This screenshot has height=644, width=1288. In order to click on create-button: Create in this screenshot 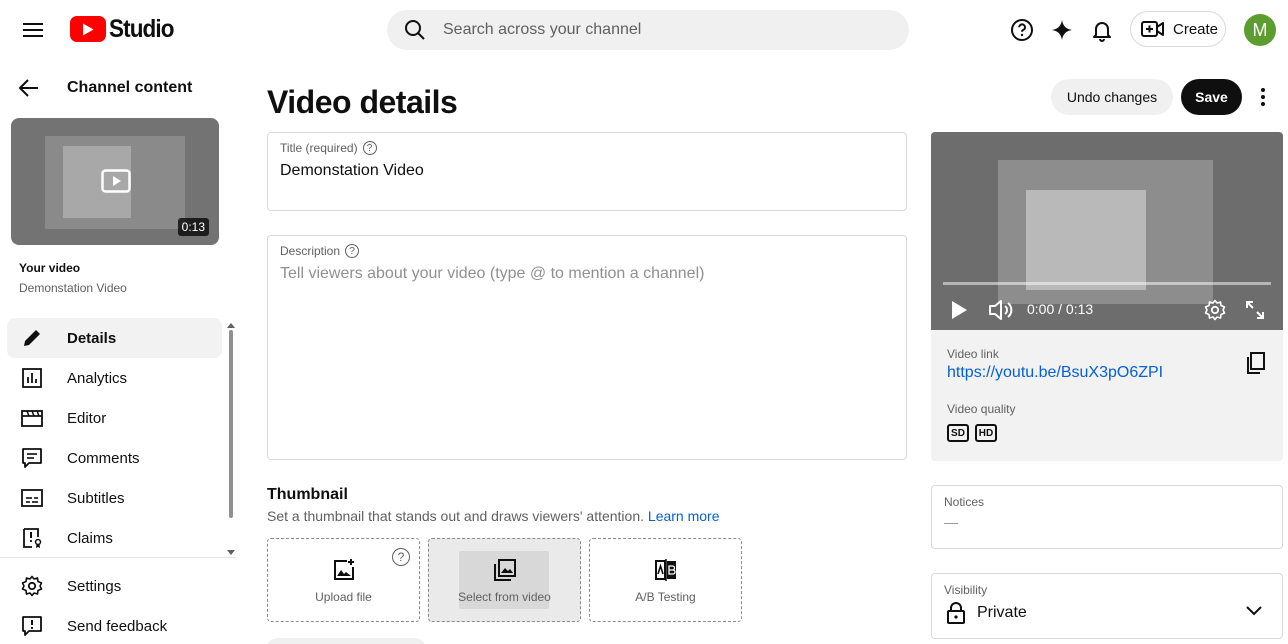, I will do `click(1178, 29)`.